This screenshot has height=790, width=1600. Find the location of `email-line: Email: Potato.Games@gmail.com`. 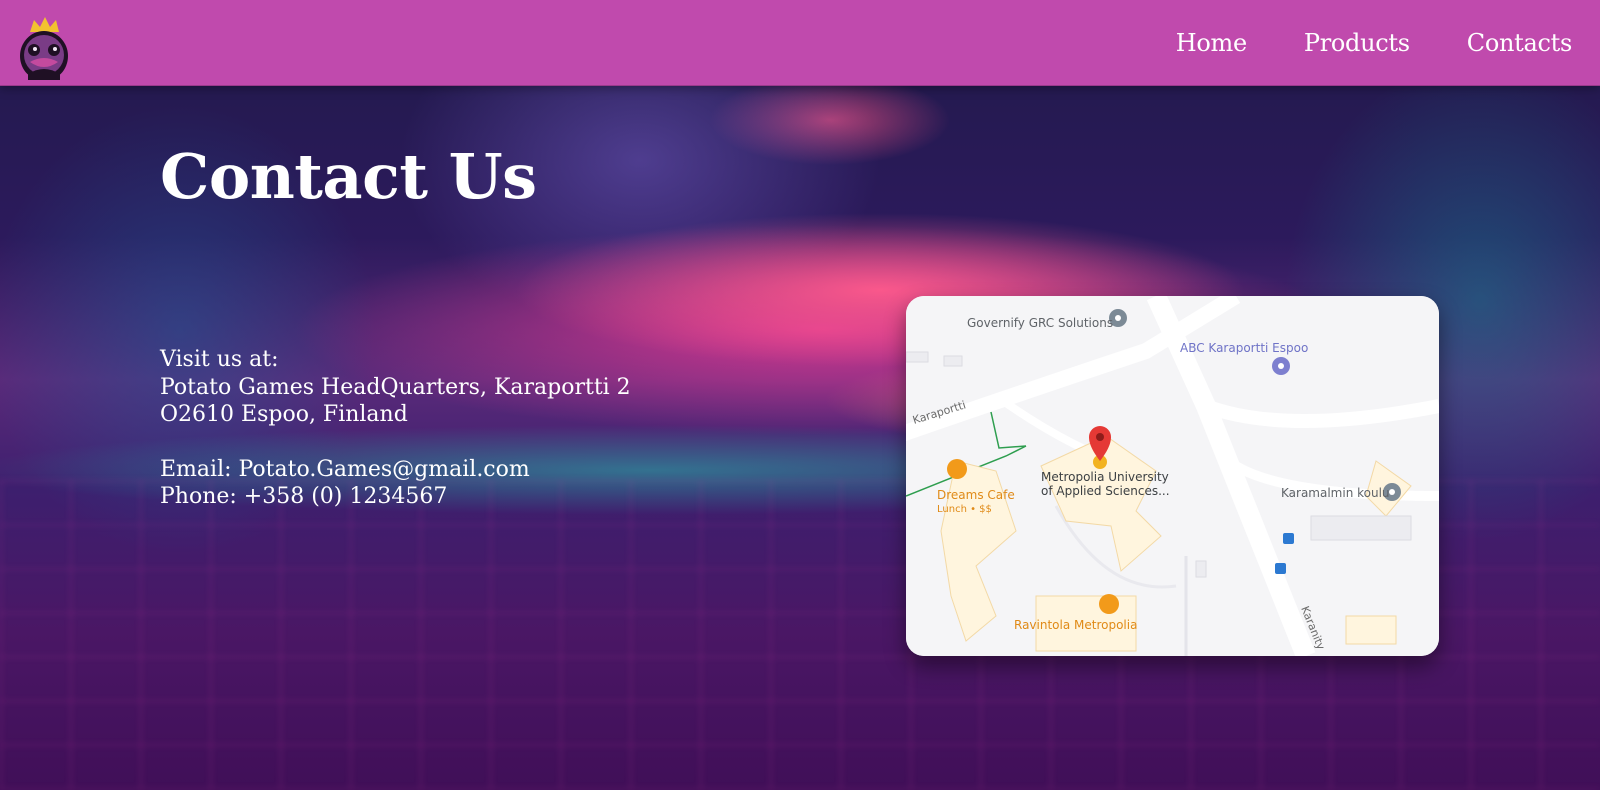

email-line: Email: Potato.Games@gmail.com is located at coordinates (395, 470).